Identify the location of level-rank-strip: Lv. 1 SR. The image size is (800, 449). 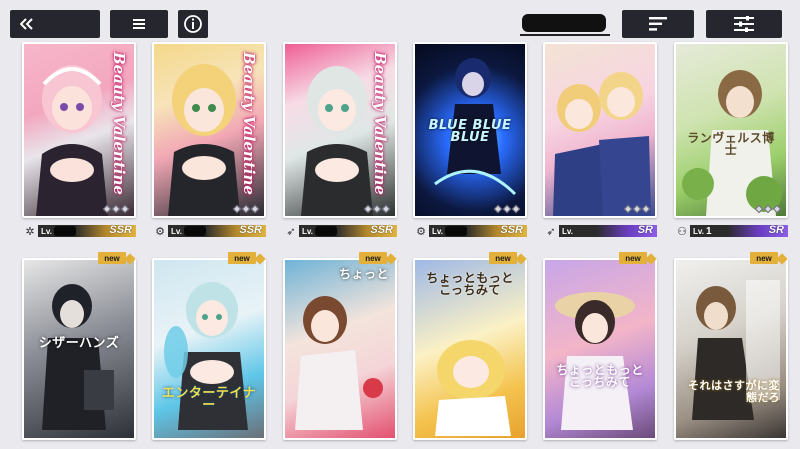
(739, 230).